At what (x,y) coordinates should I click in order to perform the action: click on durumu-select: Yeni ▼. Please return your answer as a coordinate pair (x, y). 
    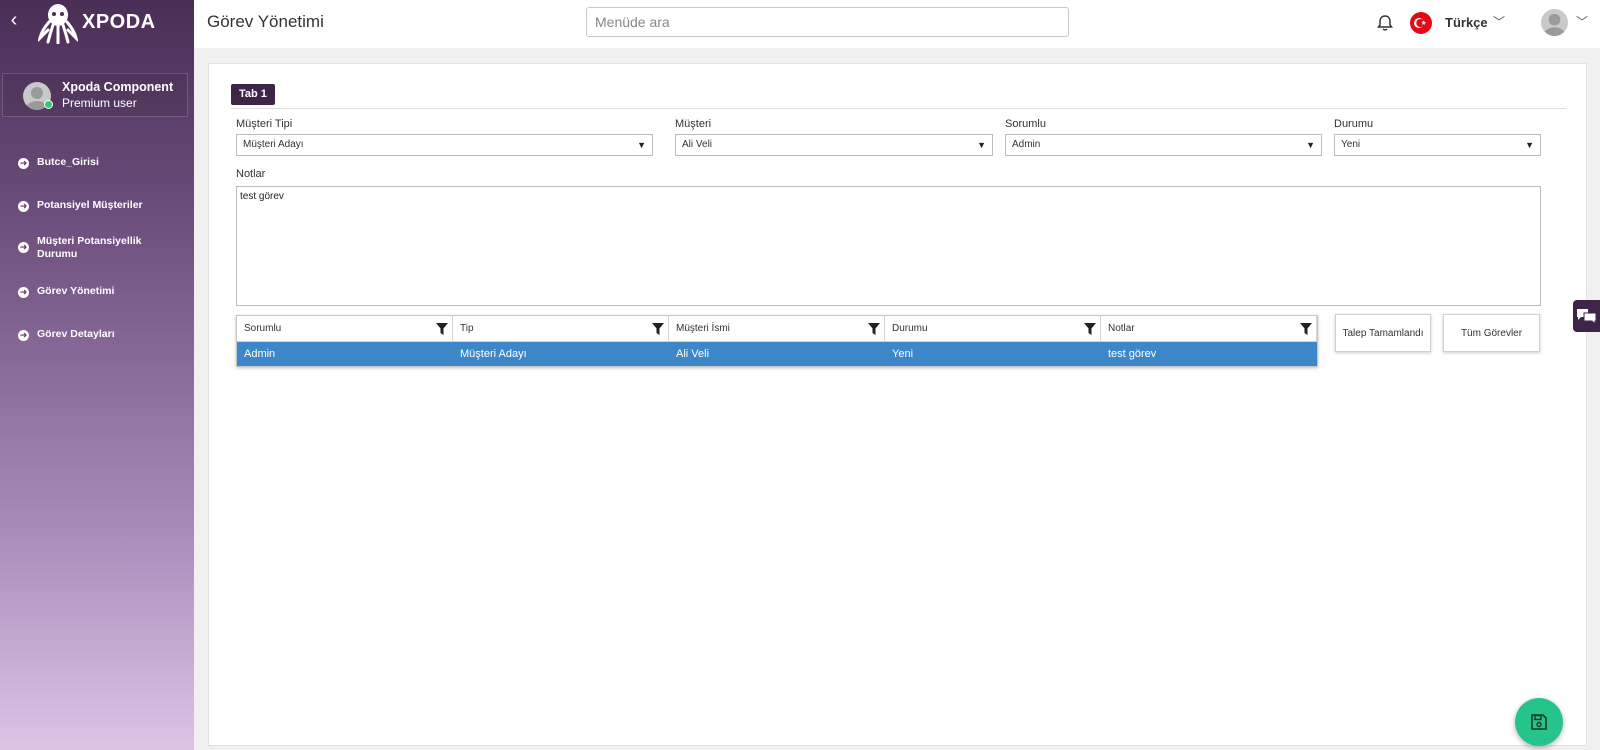
    Looking at the image, I should click on (1437, 145).